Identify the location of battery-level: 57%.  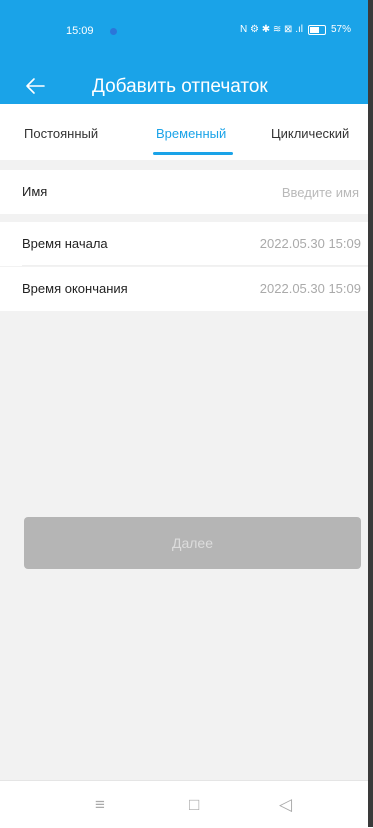
(340, 29).